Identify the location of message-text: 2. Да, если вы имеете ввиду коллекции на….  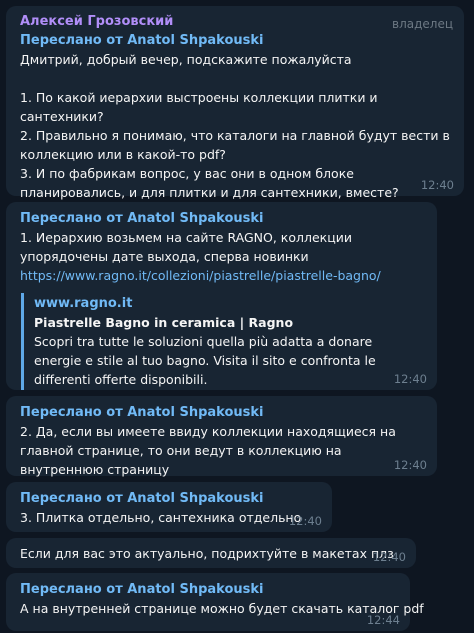
(210, 450).